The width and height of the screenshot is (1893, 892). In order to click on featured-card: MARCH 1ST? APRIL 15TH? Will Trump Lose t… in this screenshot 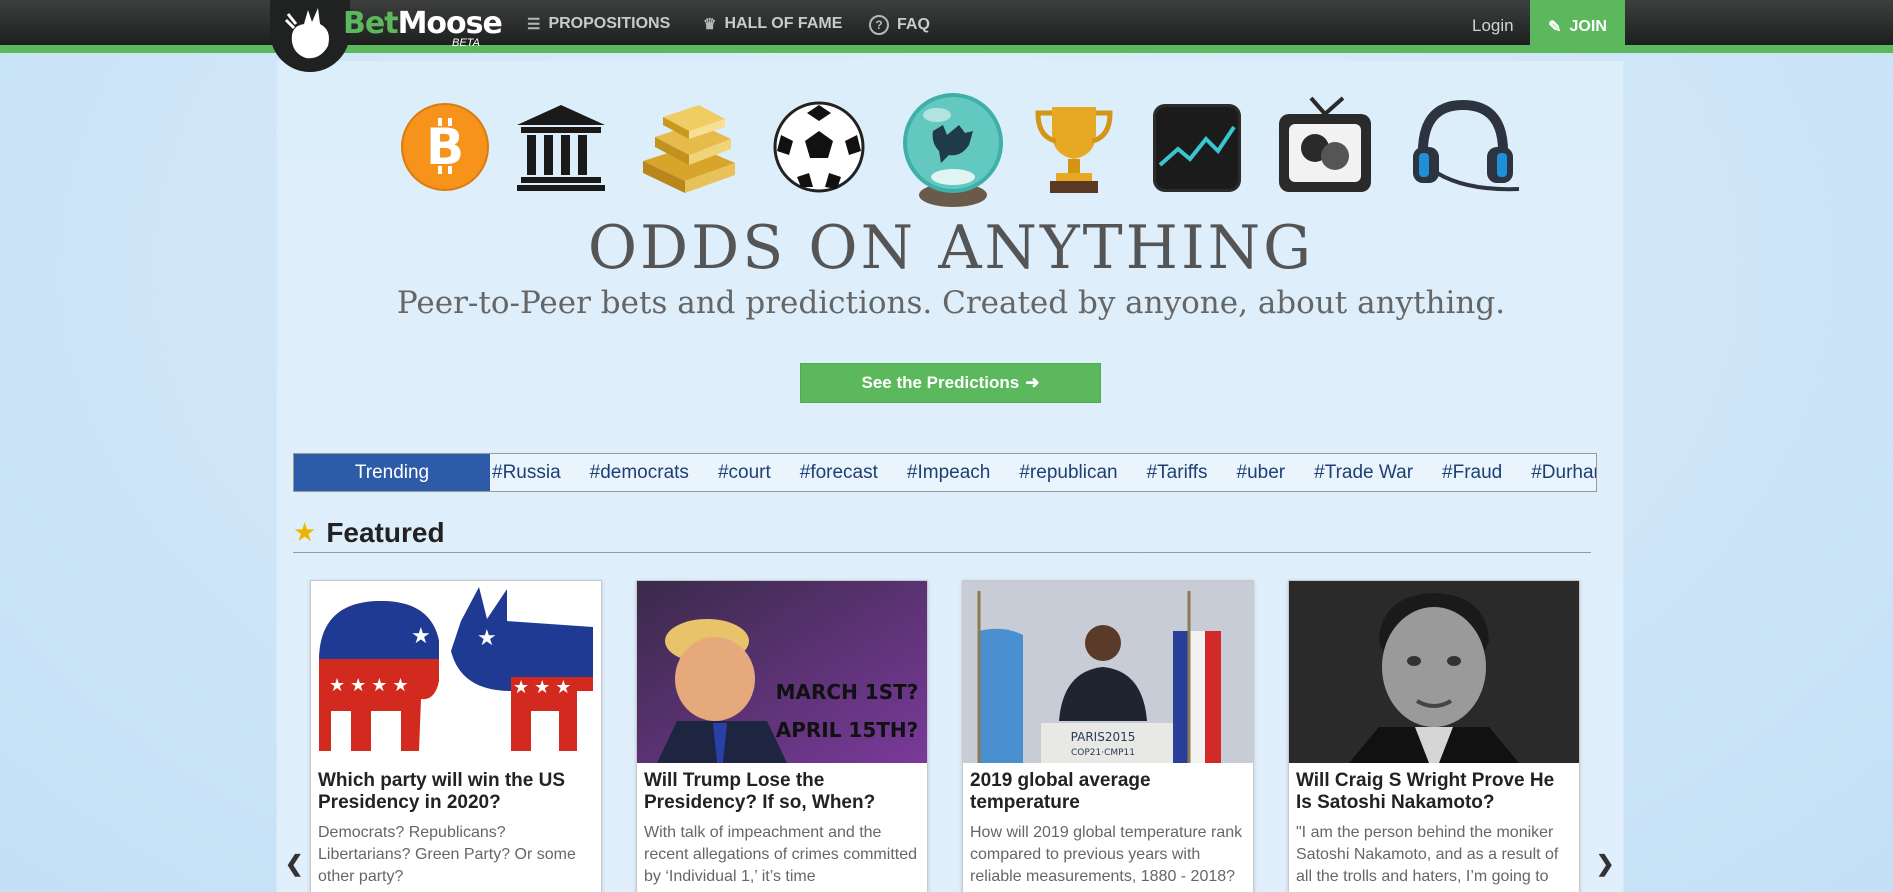, I will do `click(782, 736)`.